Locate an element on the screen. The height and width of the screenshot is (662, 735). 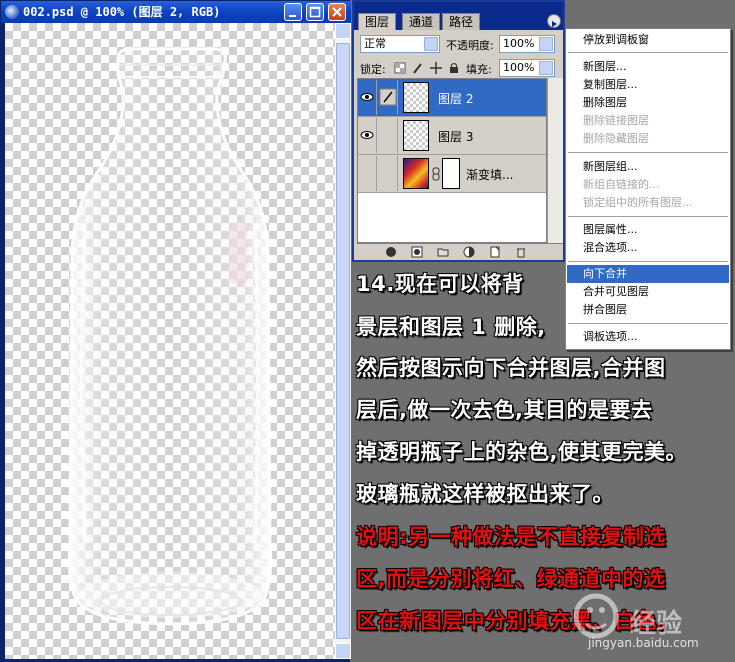
menu-item-dock-to-palette-well: 停放到调板窗 is located at coordinates (648, 40).